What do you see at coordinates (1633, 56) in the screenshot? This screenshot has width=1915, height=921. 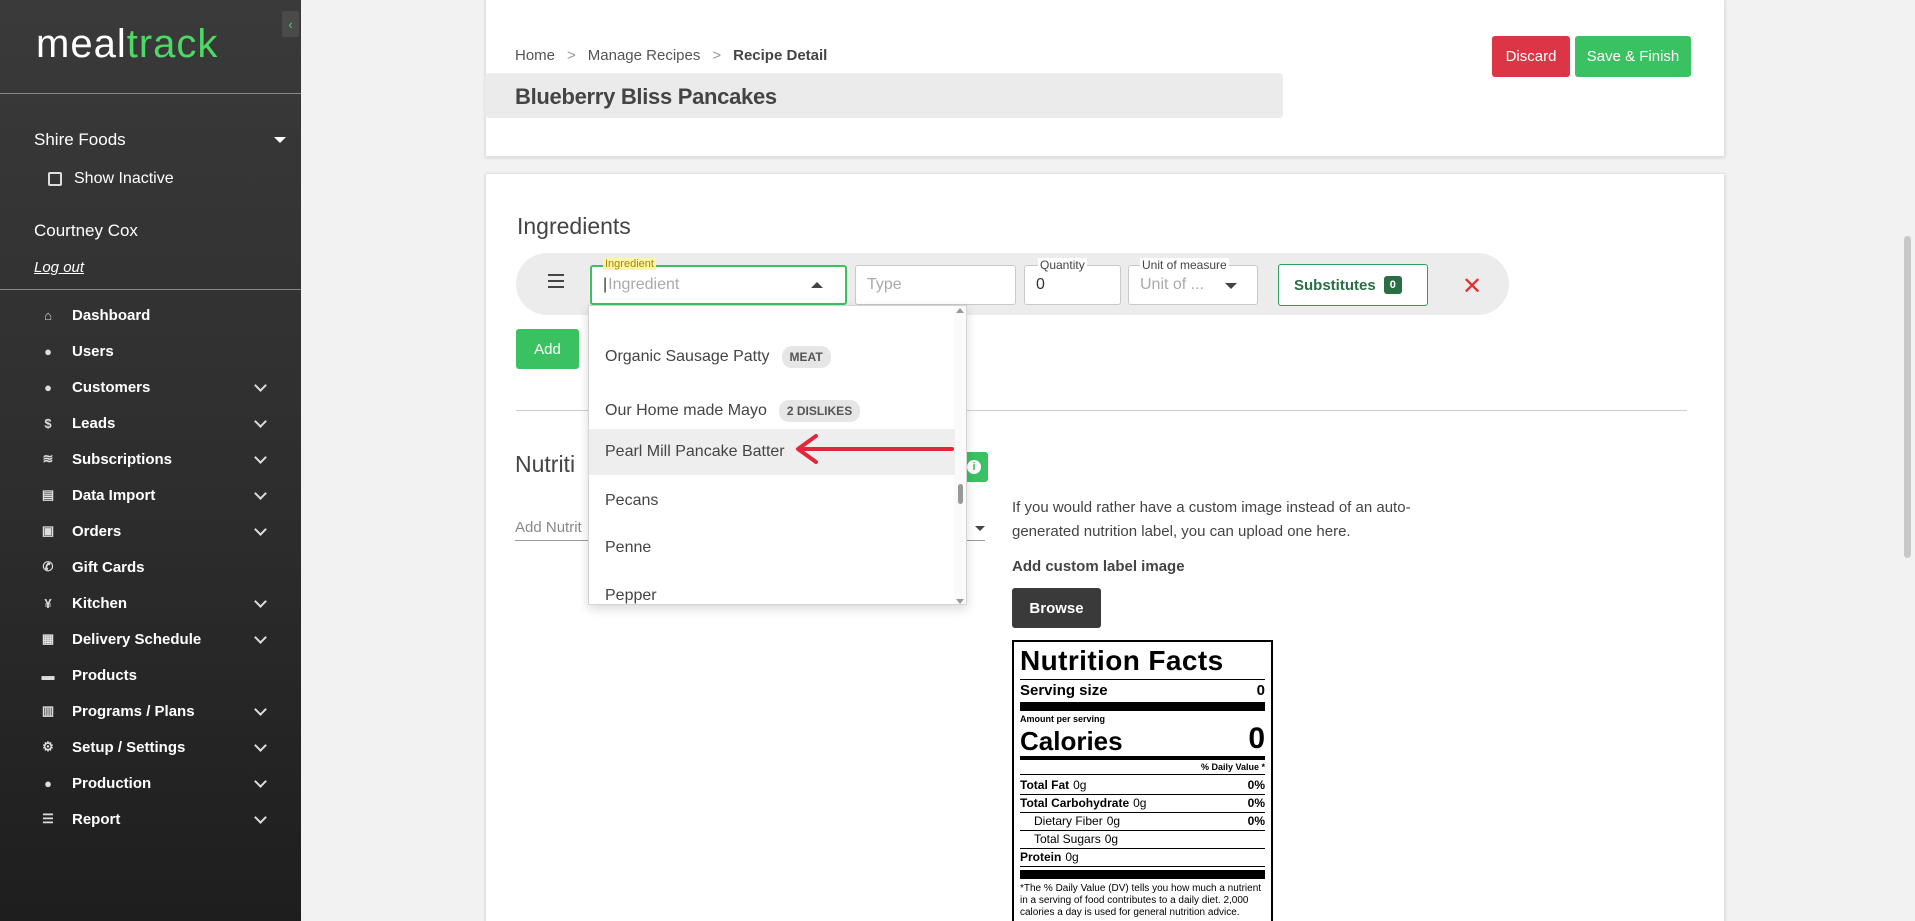 I see `save-finish-button: Save & Finish` at bounding box center [1633, 56].